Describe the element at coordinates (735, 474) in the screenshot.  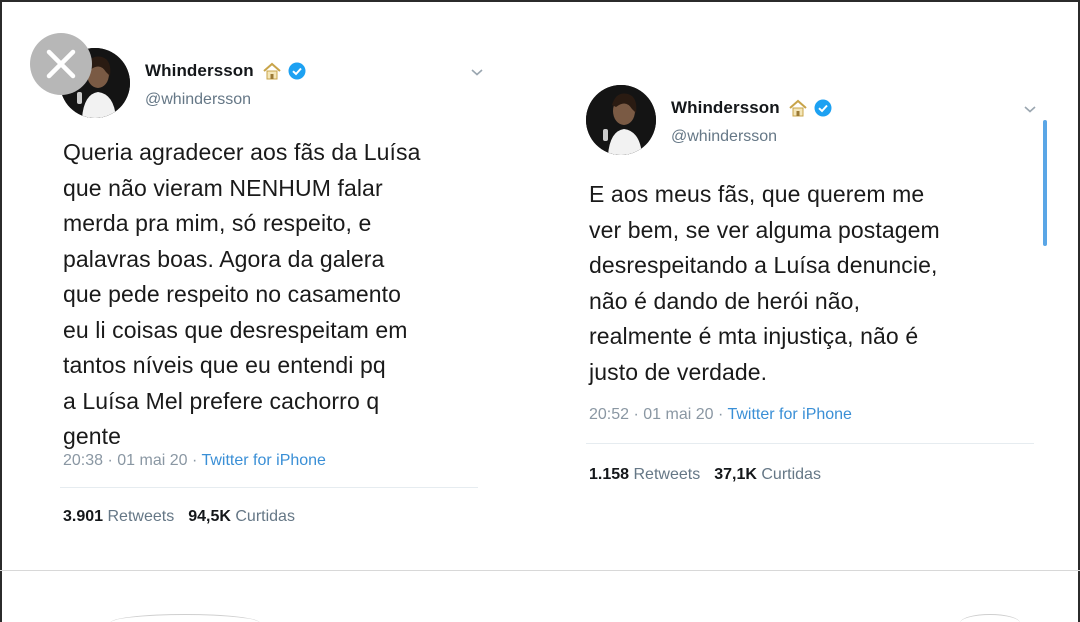
I see `likes-count: 37,1K` at that location.